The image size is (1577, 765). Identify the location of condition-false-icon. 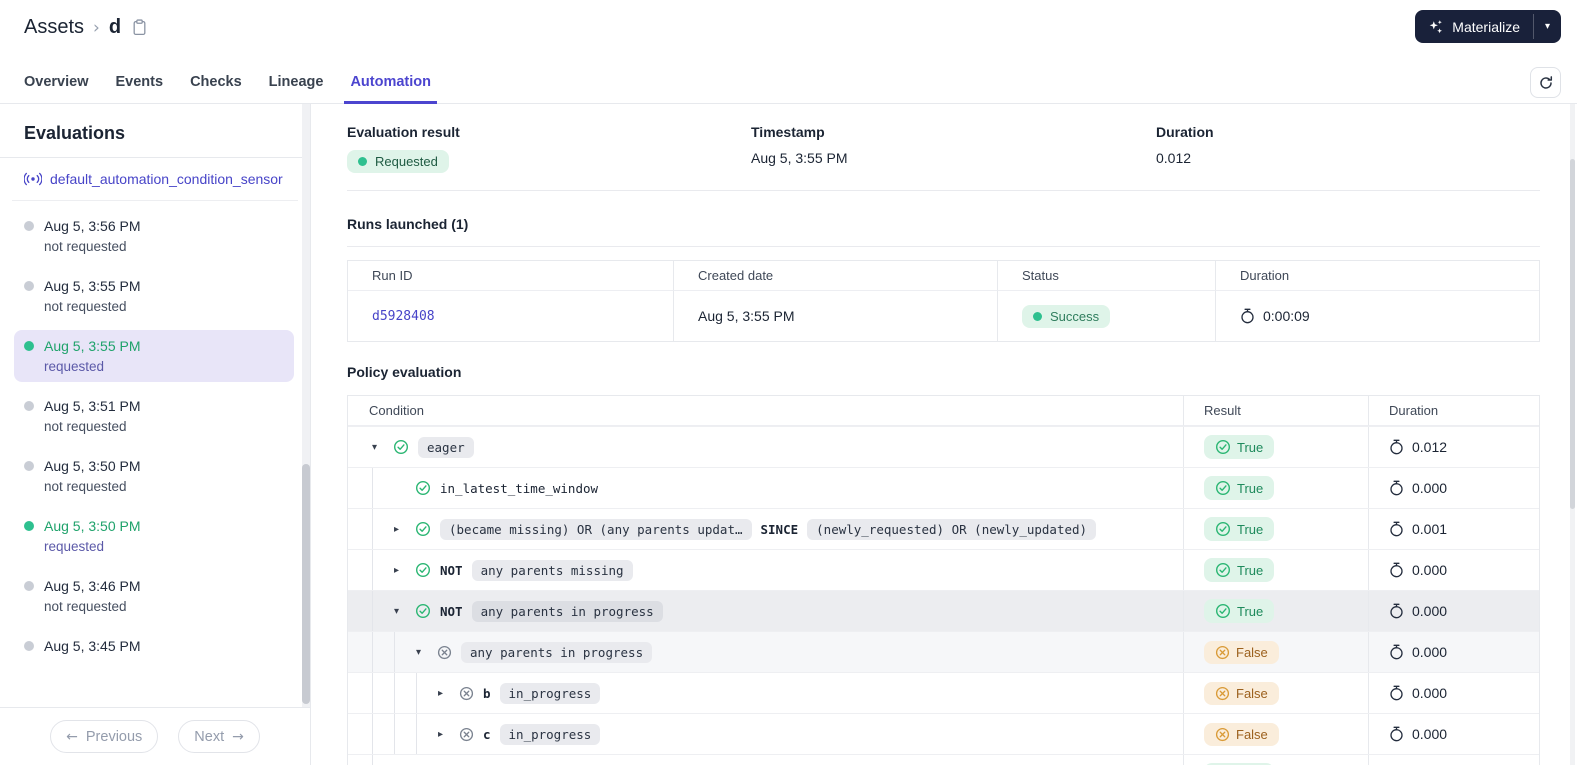
(444, 652).